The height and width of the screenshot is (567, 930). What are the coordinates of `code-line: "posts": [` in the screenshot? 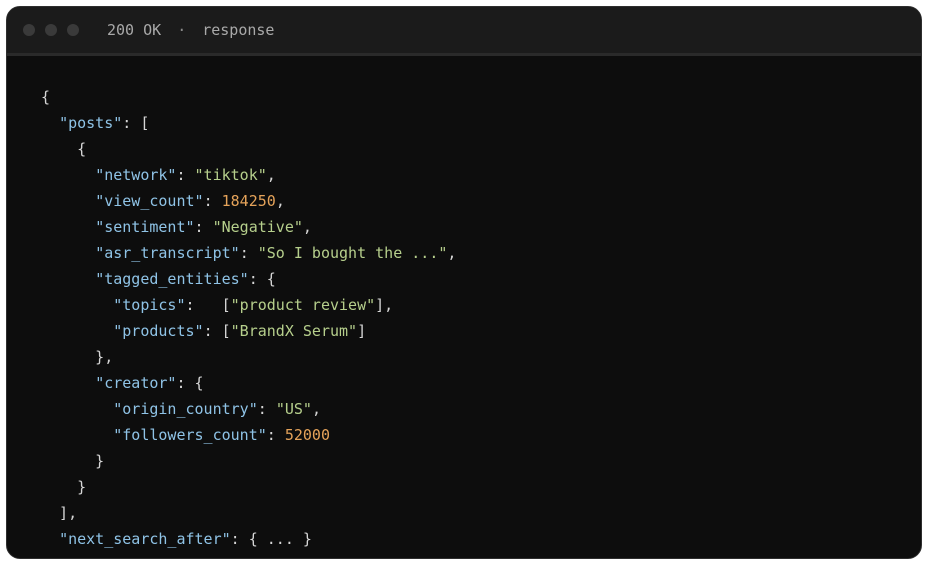 It's located at (248, 123).